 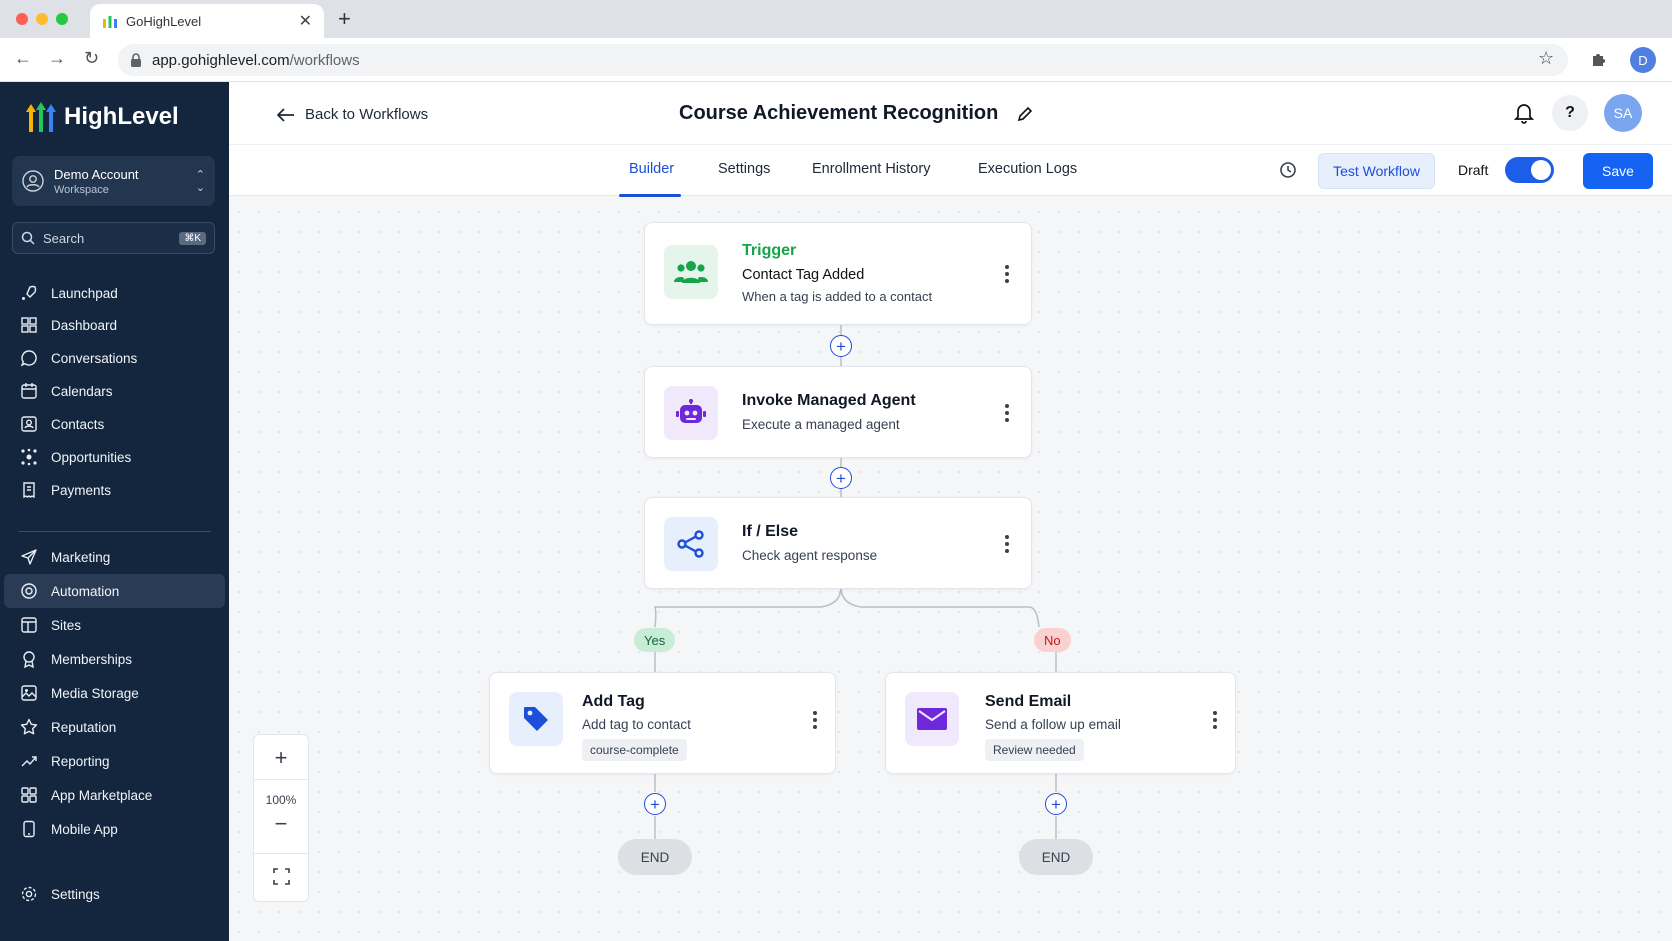 What do you see at coordinates (636, 724) in the screenshot?
I see `add-tag-description: Add tag to contact` at bounding box center [636, 724].